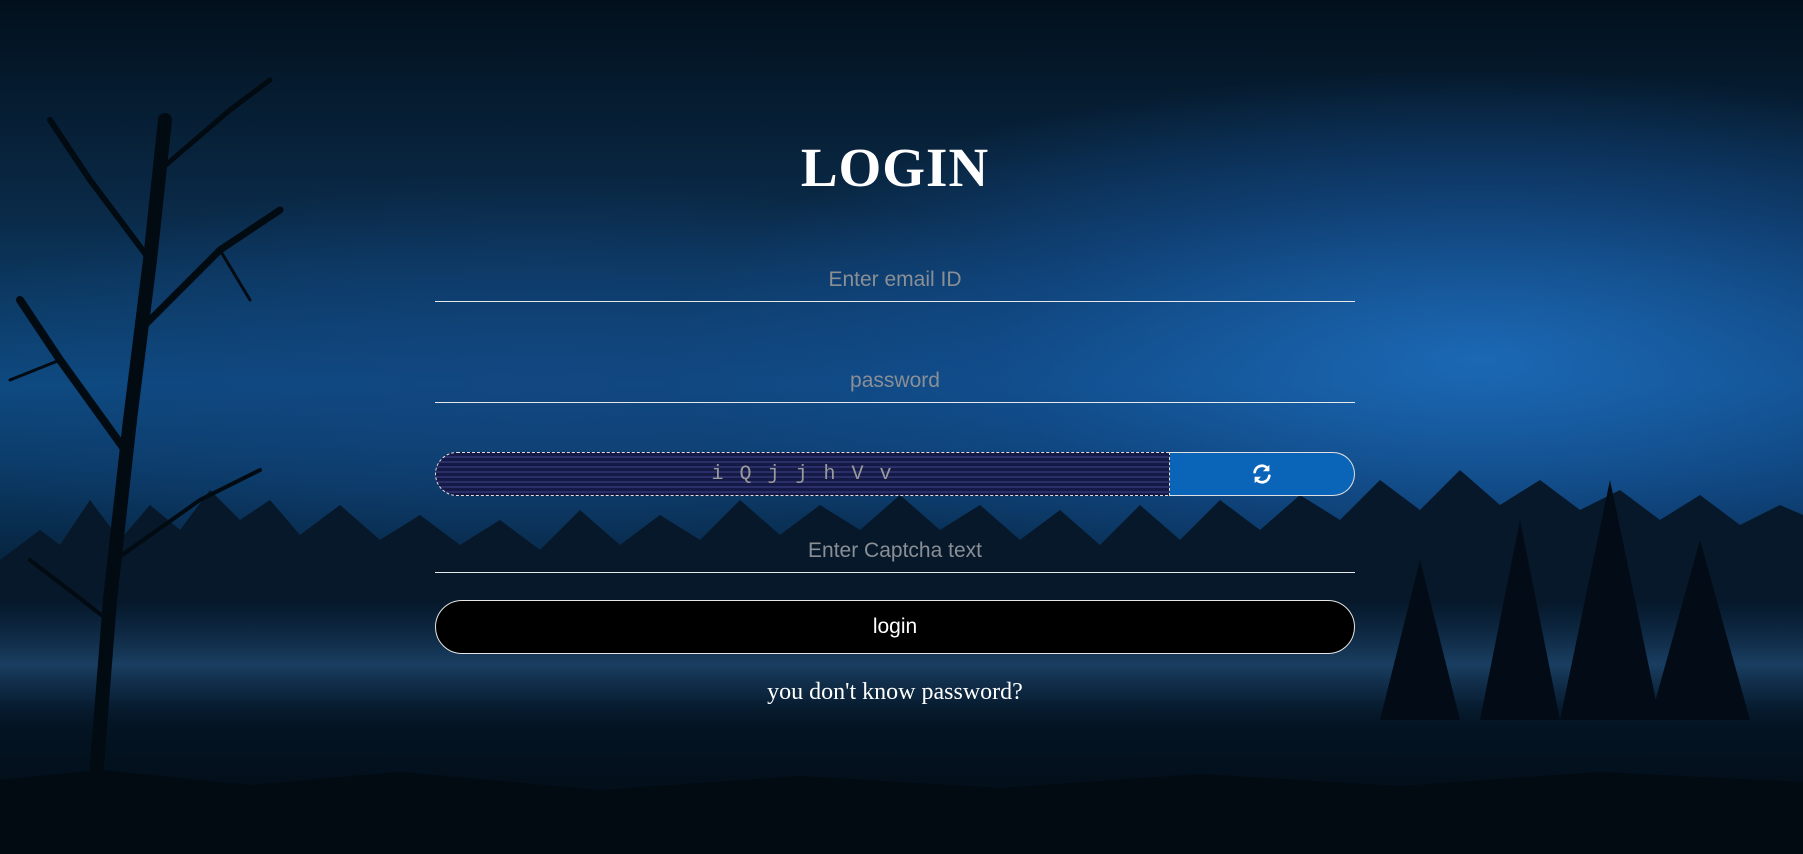  I want to click on captcha-text: i Q j j h V v, so click(802, 474).